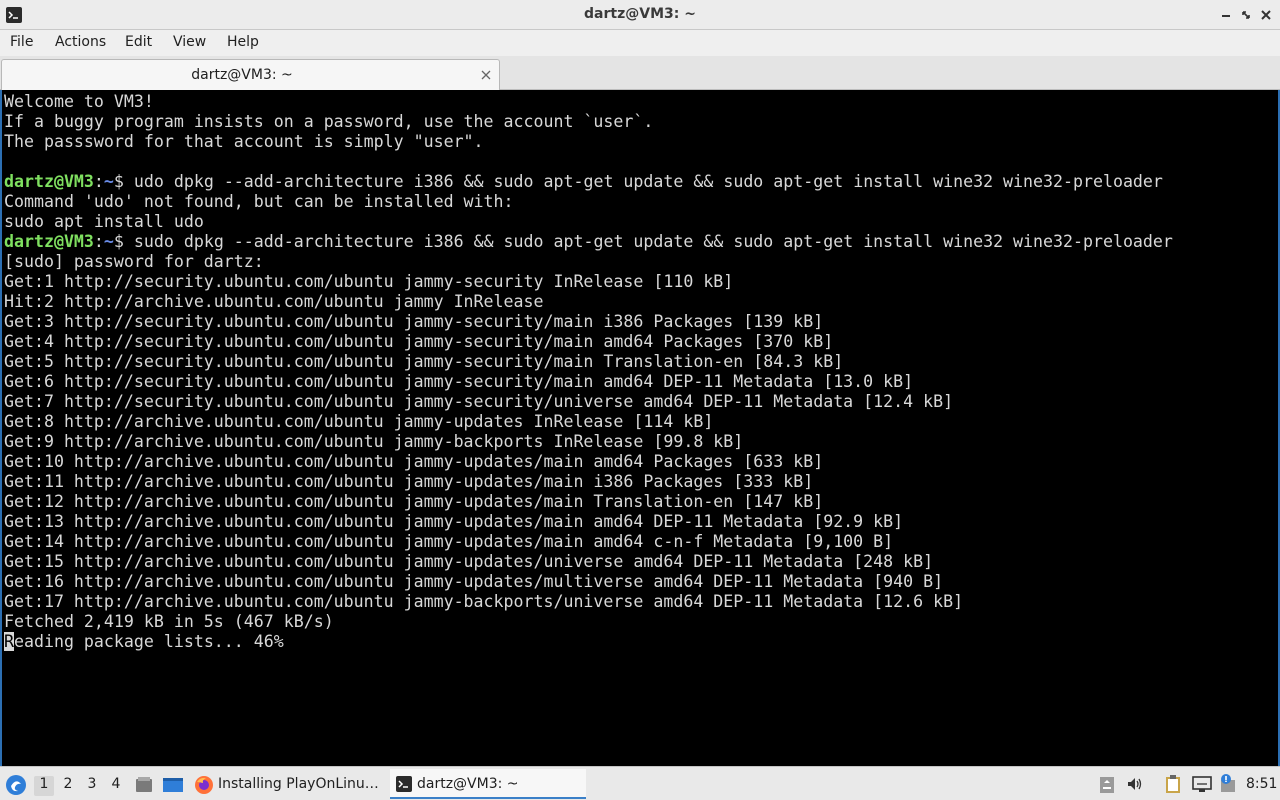  I want to click on show-desktop-icon, so click(173, 785).